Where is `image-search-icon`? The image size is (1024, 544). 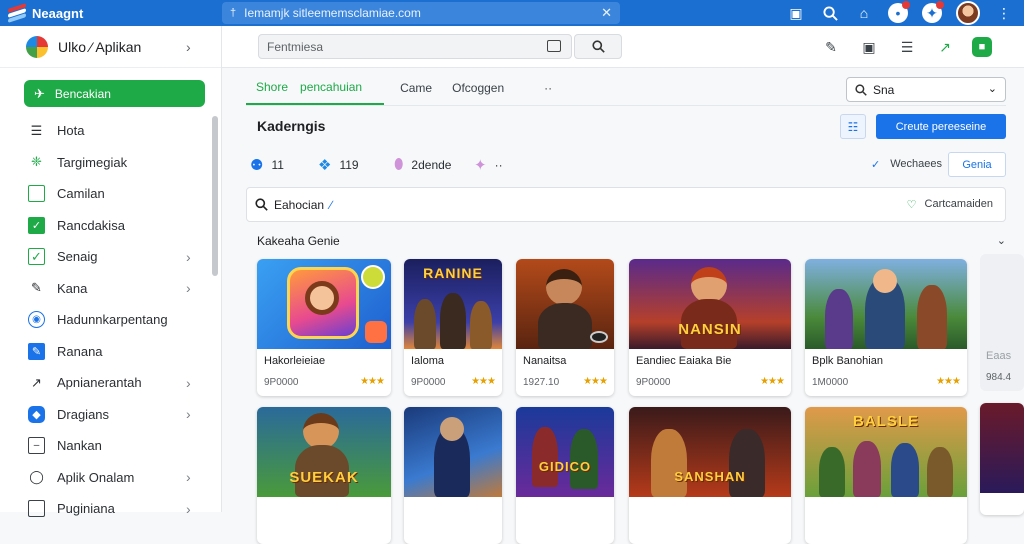
image-search-icon is located at coordinates (554, 46).